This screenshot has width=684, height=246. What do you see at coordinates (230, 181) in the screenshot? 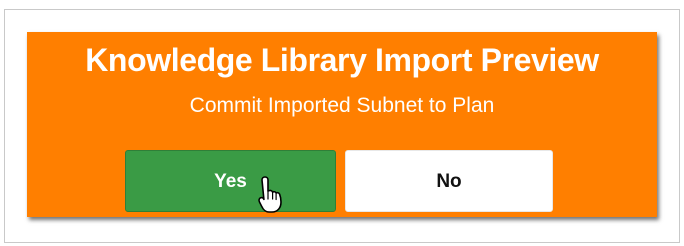
I see `yes-button: Yes` at bounding box center [230, 181].